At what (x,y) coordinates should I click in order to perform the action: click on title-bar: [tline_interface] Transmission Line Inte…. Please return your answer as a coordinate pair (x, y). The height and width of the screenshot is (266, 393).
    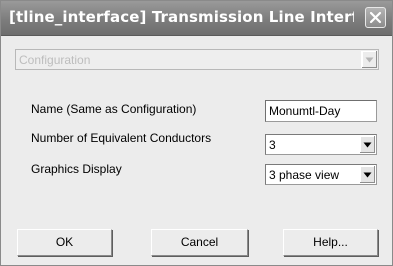
    Looking at the image, I should click on (196, 18).